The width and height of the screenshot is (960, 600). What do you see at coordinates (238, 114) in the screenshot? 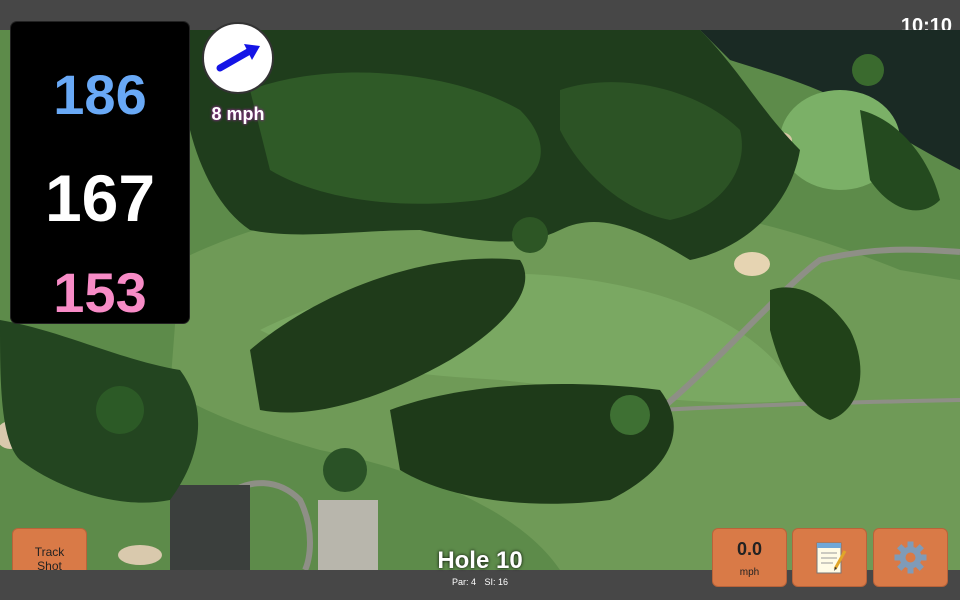
I see `wind-speed: 8 mph` at bounding box center [238, 114].